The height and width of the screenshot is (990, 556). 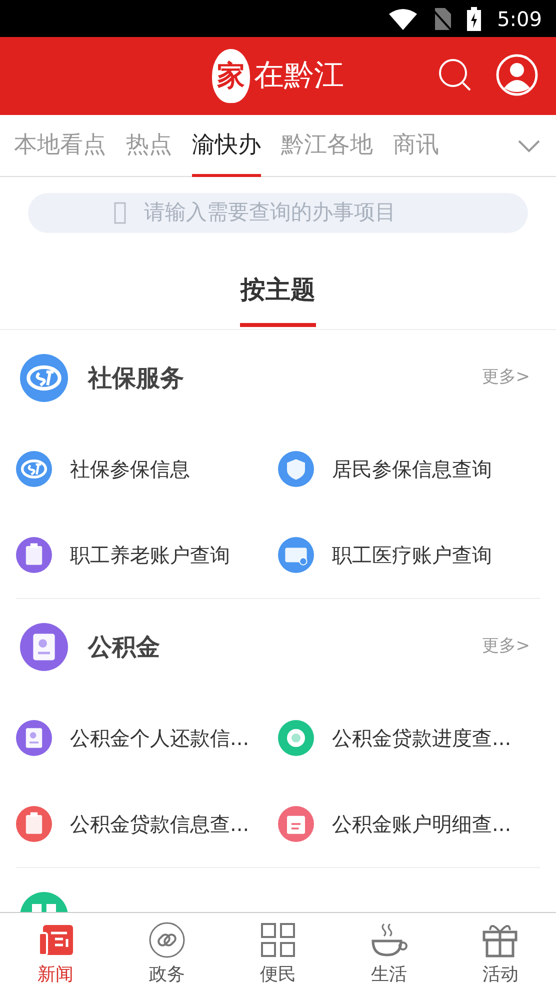 I want to click on nav-tab: 新闻, so click(x=56, y=951).